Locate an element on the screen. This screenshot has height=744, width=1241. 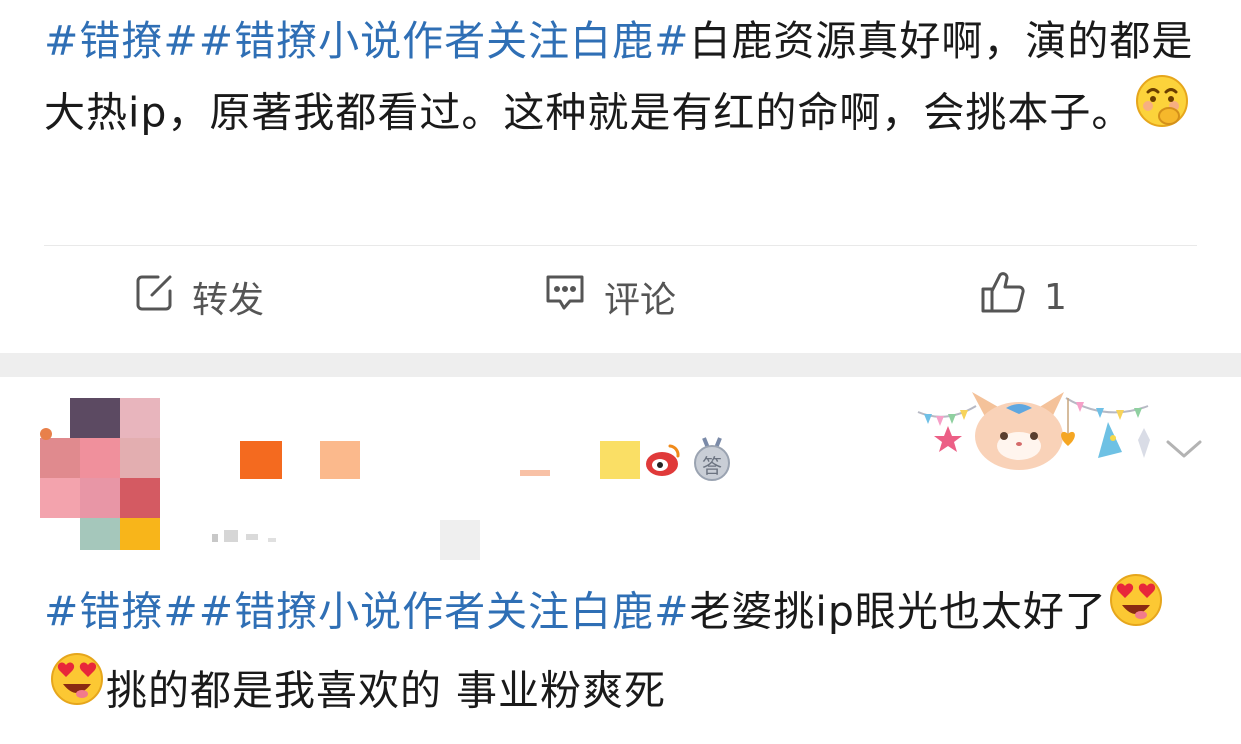
thumbs-up-icon is located at coordinates (1003, 297).